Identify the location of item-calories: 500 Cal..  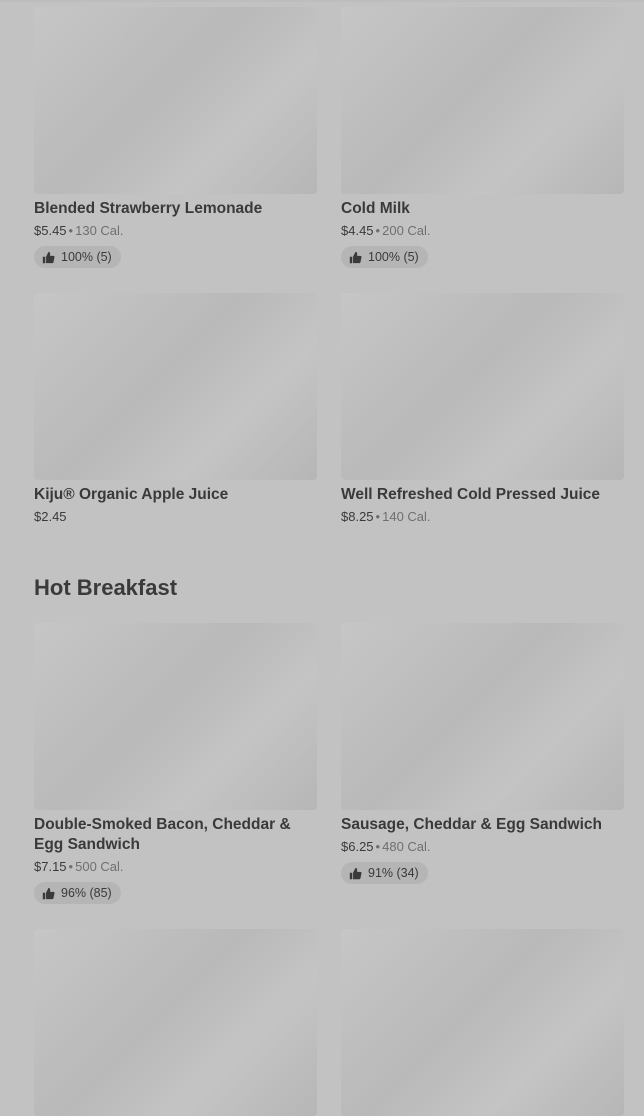
(99, 866).